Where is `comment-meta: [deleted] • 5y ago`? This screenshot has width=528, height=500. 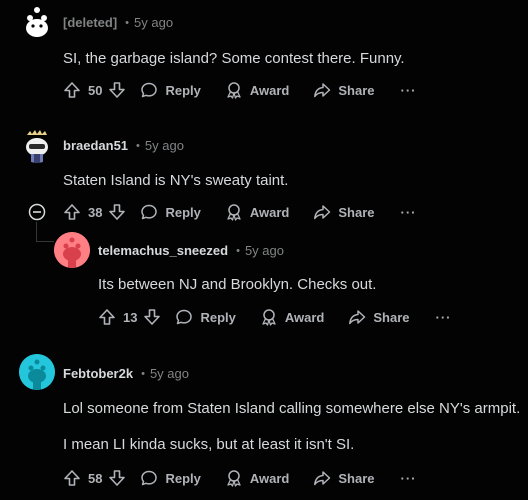 comment-meta: [deleted] • 5y ago is located at coordinates (118, 22).